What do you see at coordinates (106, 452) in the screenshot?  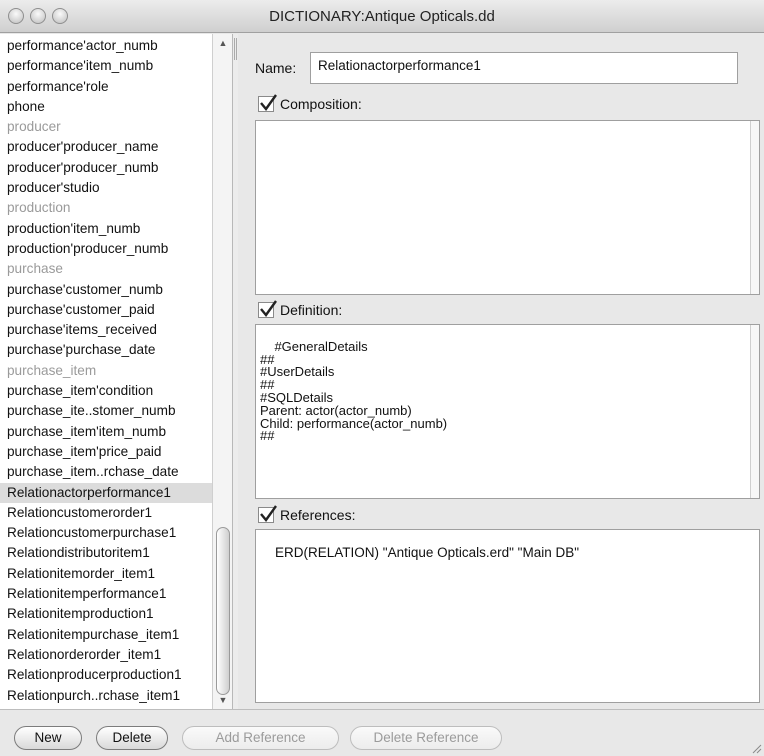 I see `list-item: purchase_item'price_paid` at bounding box center [106, 452].